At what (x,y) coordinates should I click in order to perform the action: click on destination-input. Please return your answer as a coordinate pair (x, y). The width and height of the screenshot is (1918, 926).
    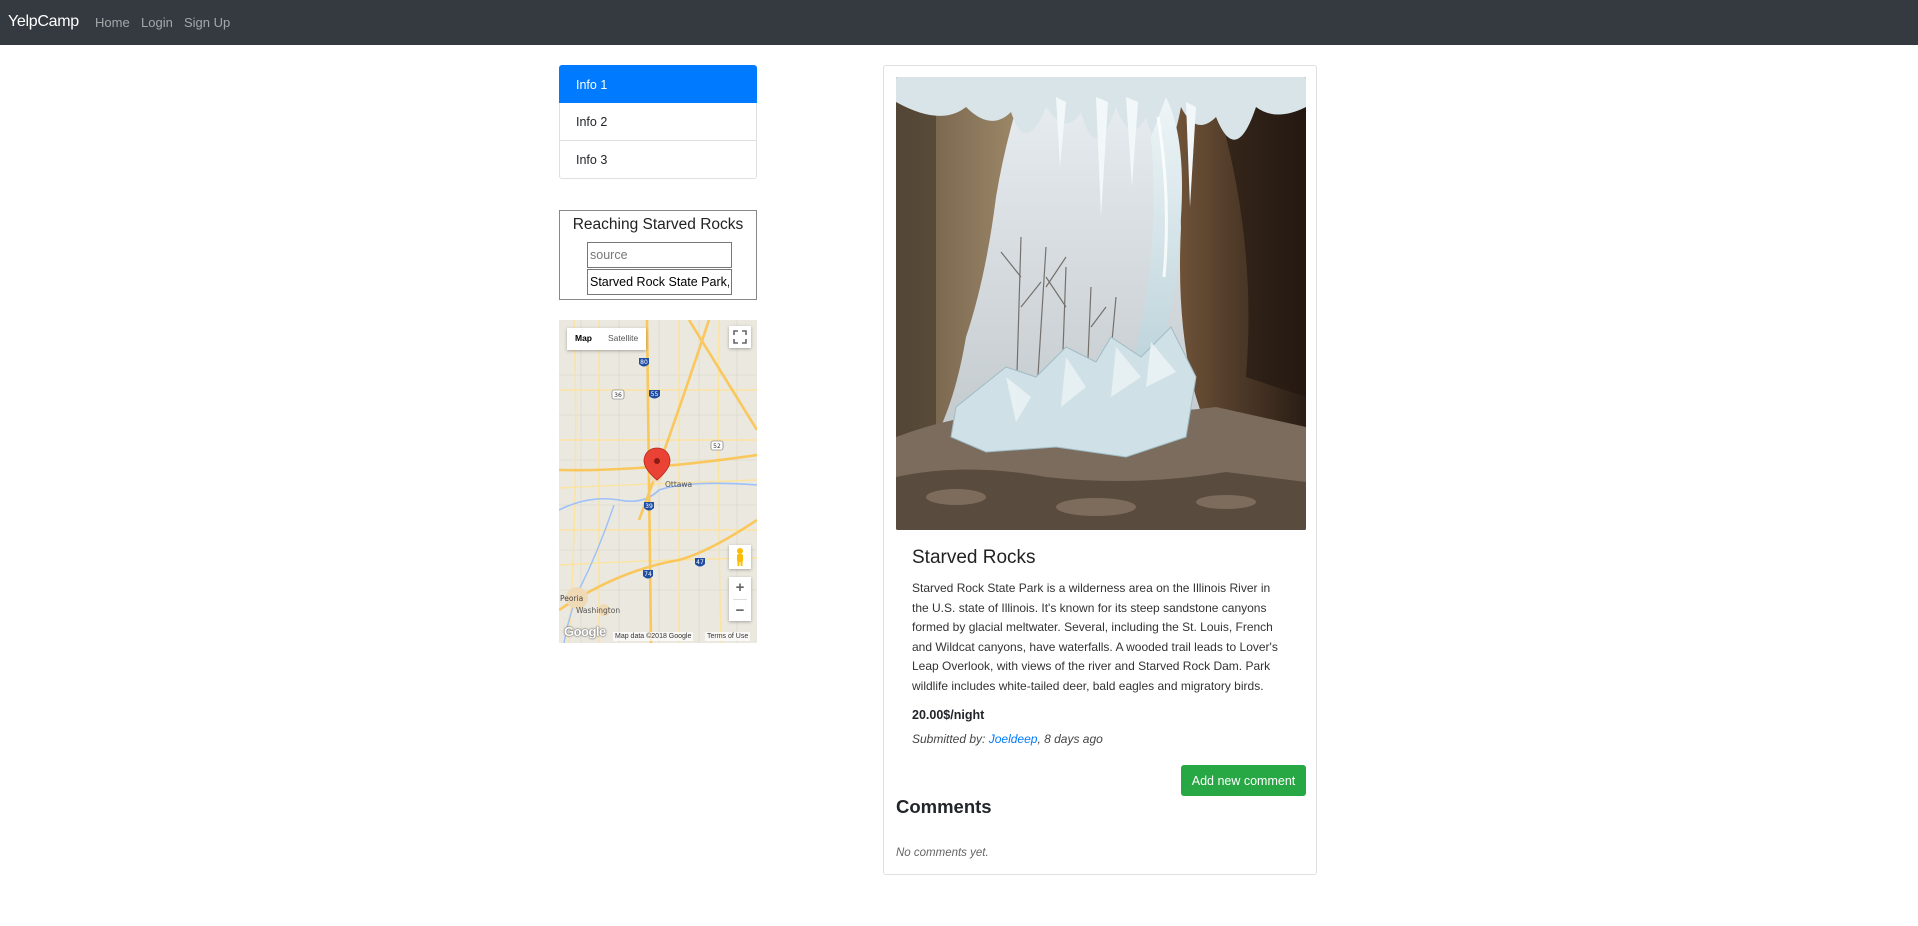
    Looking at the image, I should click on (659, 282).